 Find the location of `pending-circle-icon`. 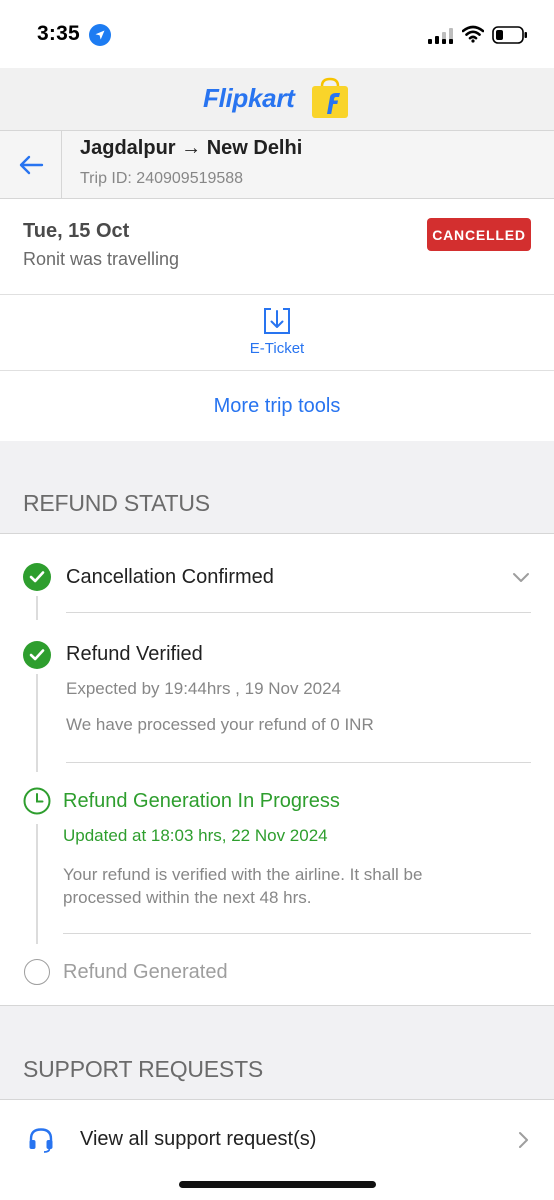

pending-circle-icon is located at coordinates (37, 972).